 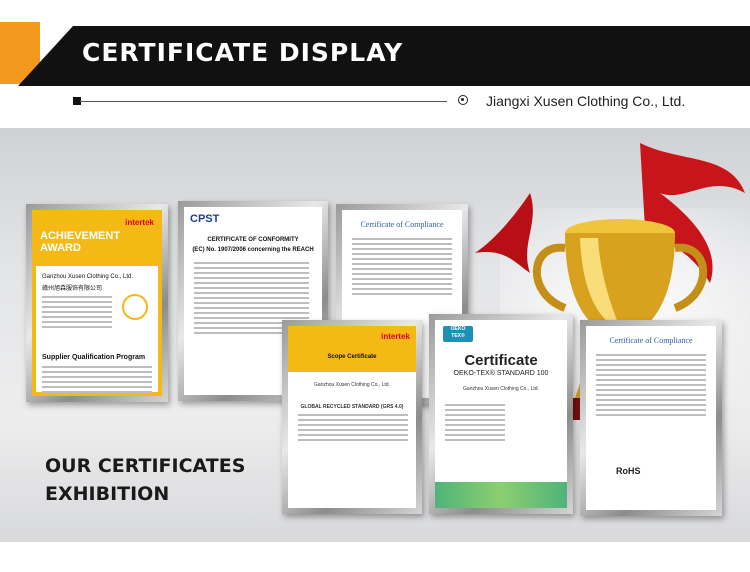 What do you see at coordinates (501, 373) in the screenshot?
I see `oeko-standard: OEKO-TEX® STANDARD 100` at bounding box center [501, 373].